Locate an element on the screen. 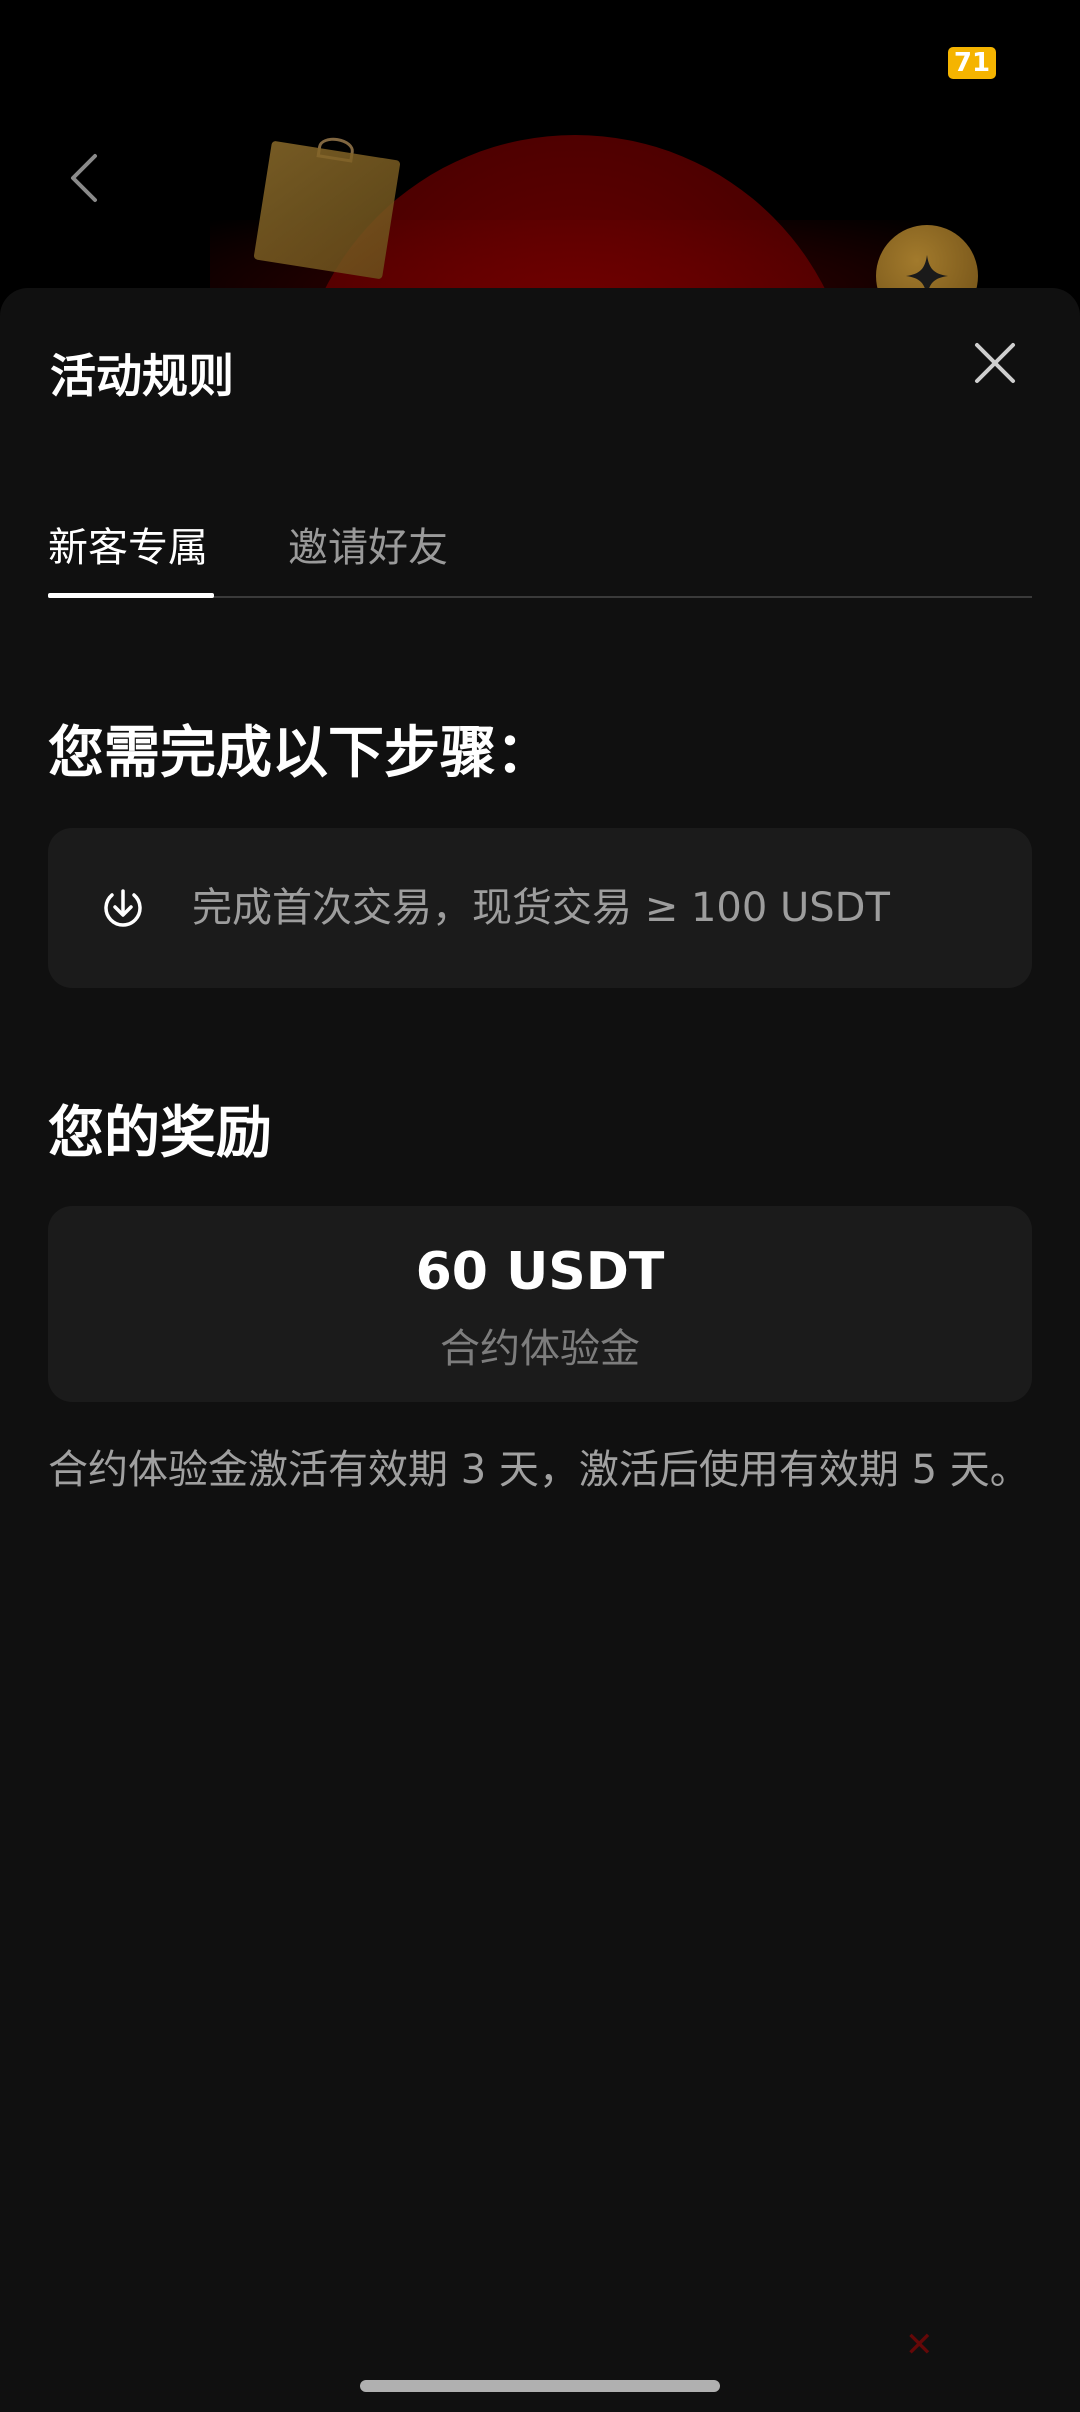 This screenshot has height=2412, width=1080. reward-note: 合约体验金激活有效期 3 天，激活后使用有效期 5 天。 is located at coordinates (539, 1470).